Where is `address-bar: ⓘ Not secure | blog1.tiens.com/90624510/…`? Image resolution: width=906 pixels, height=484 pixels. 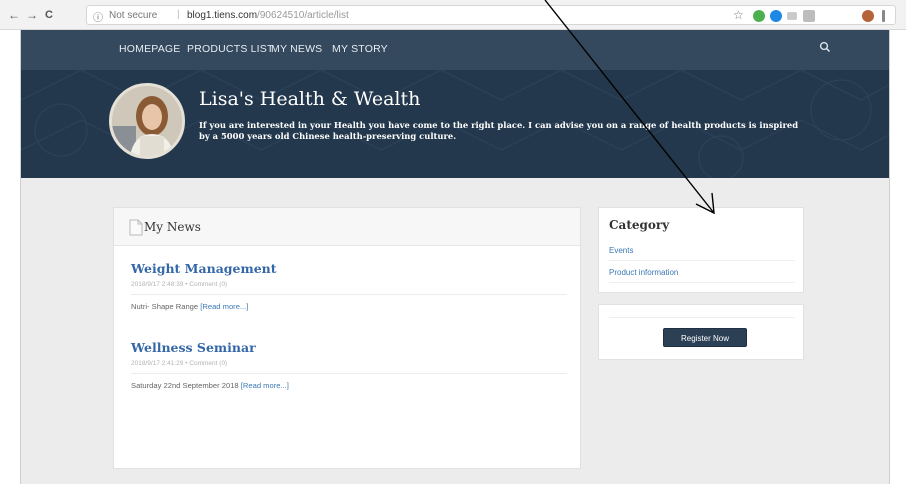
address-bar: ⓘ Not secure | blog1.tiens.com/90624510/… is located at coordinates (491, 15).